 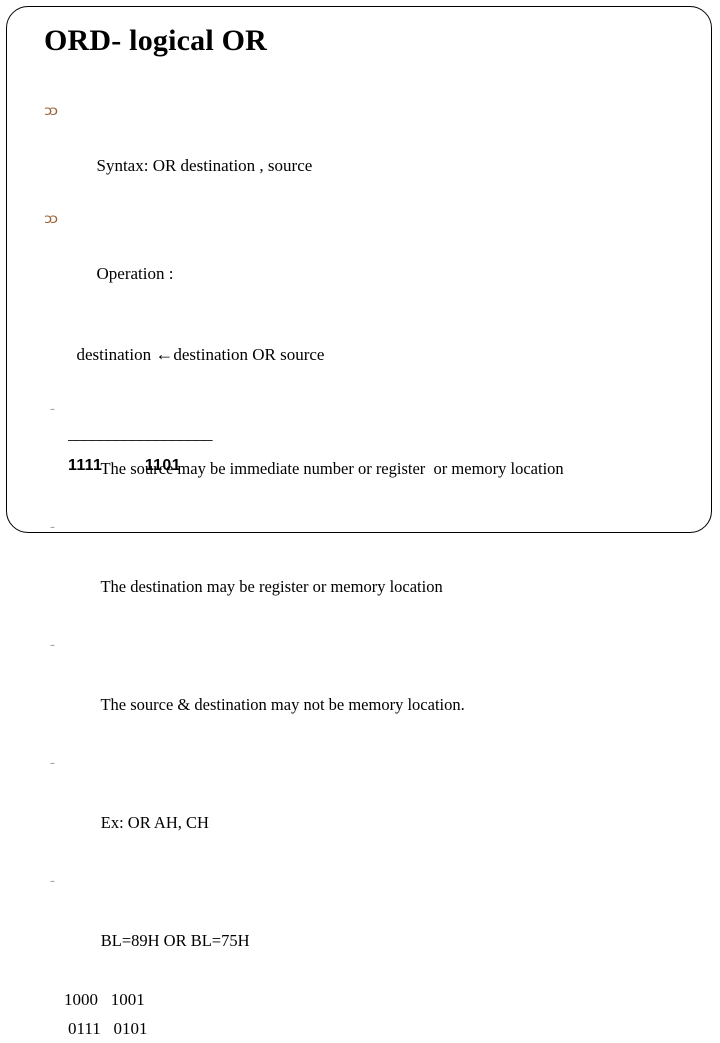 What do you see at coordinates (104, 999) in the screenshot?
I see `binary-operand-first: 1000 1001` at bounding box center [104, 999].